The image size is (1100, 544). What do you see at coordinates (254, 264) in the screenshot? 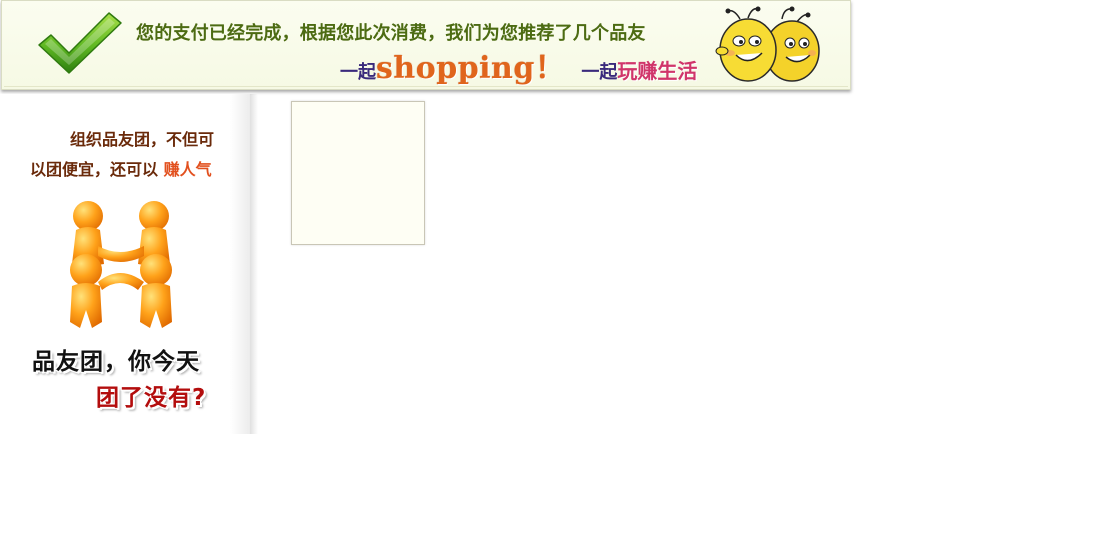
I see `promo-panel-shadow` at bounding box center [254, 264].